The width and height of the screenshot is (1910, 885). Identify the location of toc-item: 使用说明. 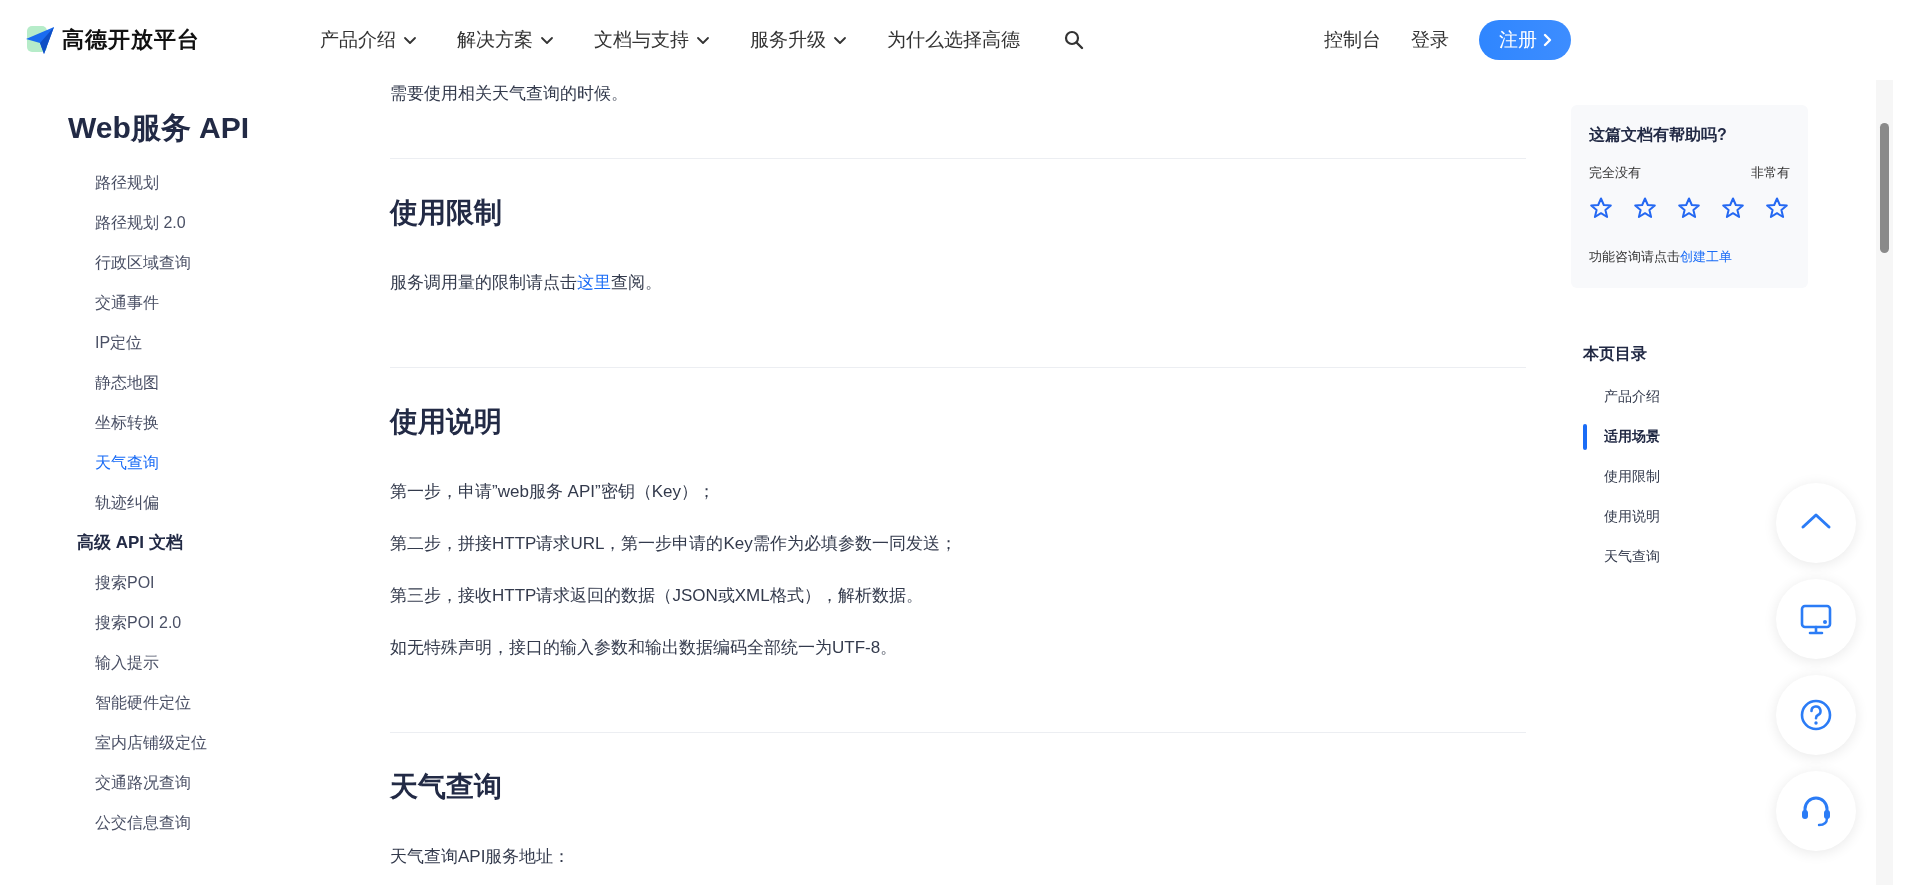
(1632, 517).